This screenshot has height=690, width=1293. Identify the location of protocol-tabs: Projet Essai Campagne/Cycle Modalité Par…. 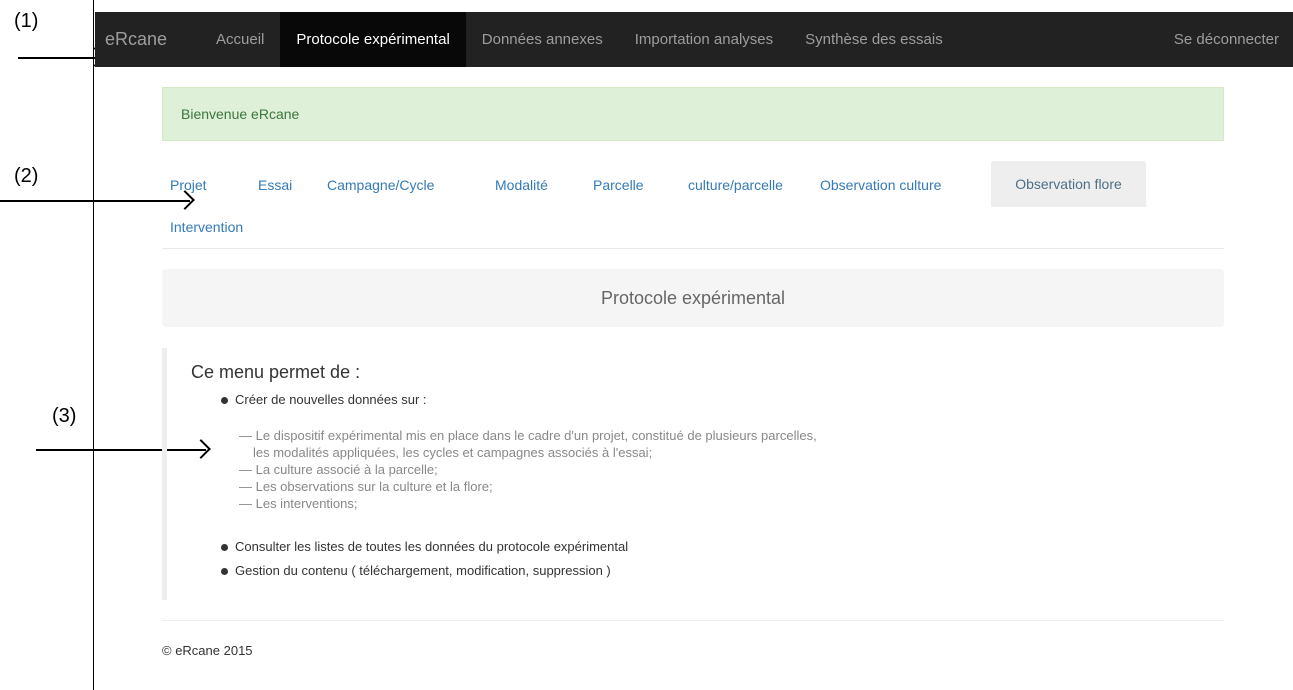
(693, 205).